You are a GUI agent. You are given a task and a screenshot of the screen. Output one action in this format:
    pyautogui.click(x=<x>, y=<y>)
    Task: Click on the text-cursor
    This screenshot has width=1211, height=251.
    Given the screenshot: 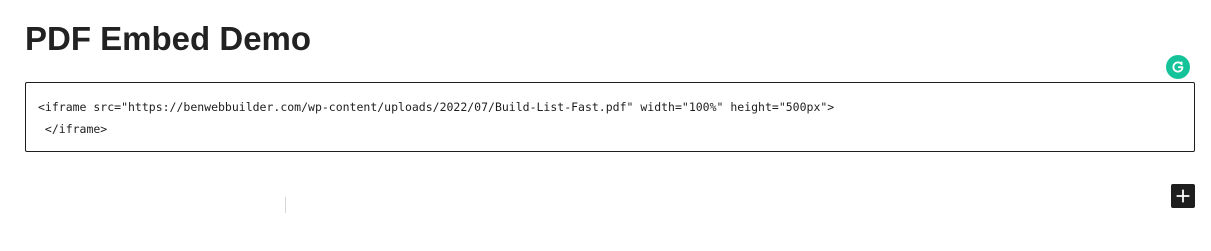 What is the action you would take?
    pyautogui.click(x=285, y=205)
    